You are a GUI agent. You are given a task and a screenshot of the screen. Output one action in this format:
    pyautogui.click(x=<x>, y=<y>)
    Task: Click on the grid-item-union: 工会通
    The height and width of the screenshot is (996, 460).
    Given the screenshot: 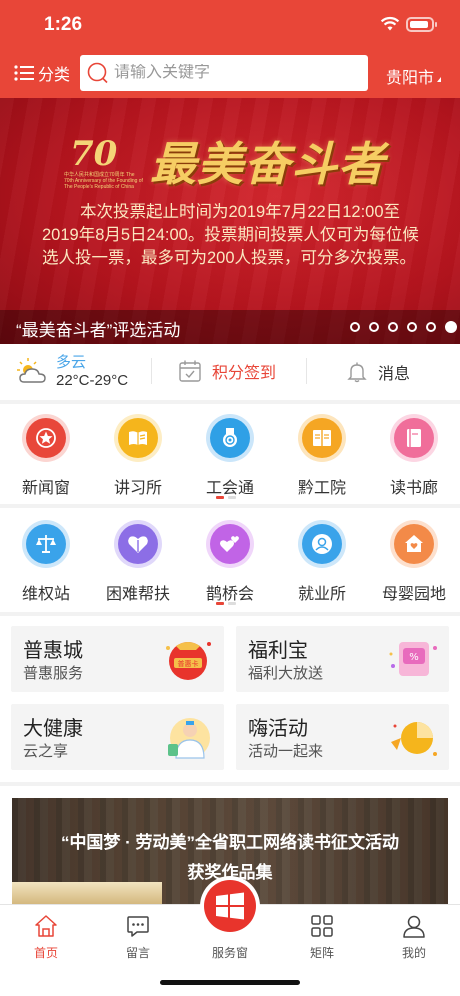 What is the action you would take?
    pyautogui.click(x=230, y=454)
    